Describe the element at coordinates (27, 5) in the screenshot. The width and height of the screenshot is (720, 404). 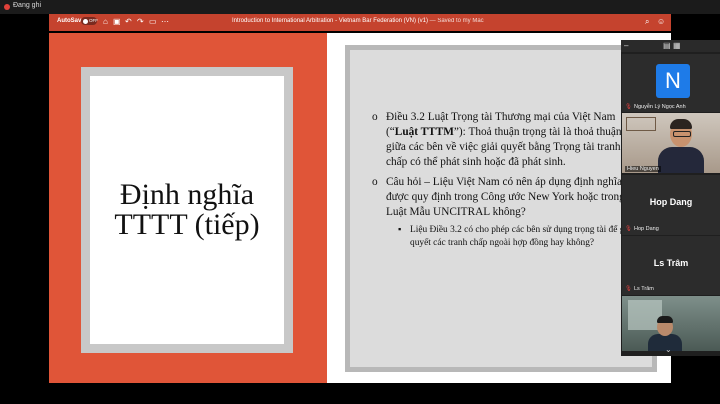
I see `recording-label: Đang ghi` at that location.